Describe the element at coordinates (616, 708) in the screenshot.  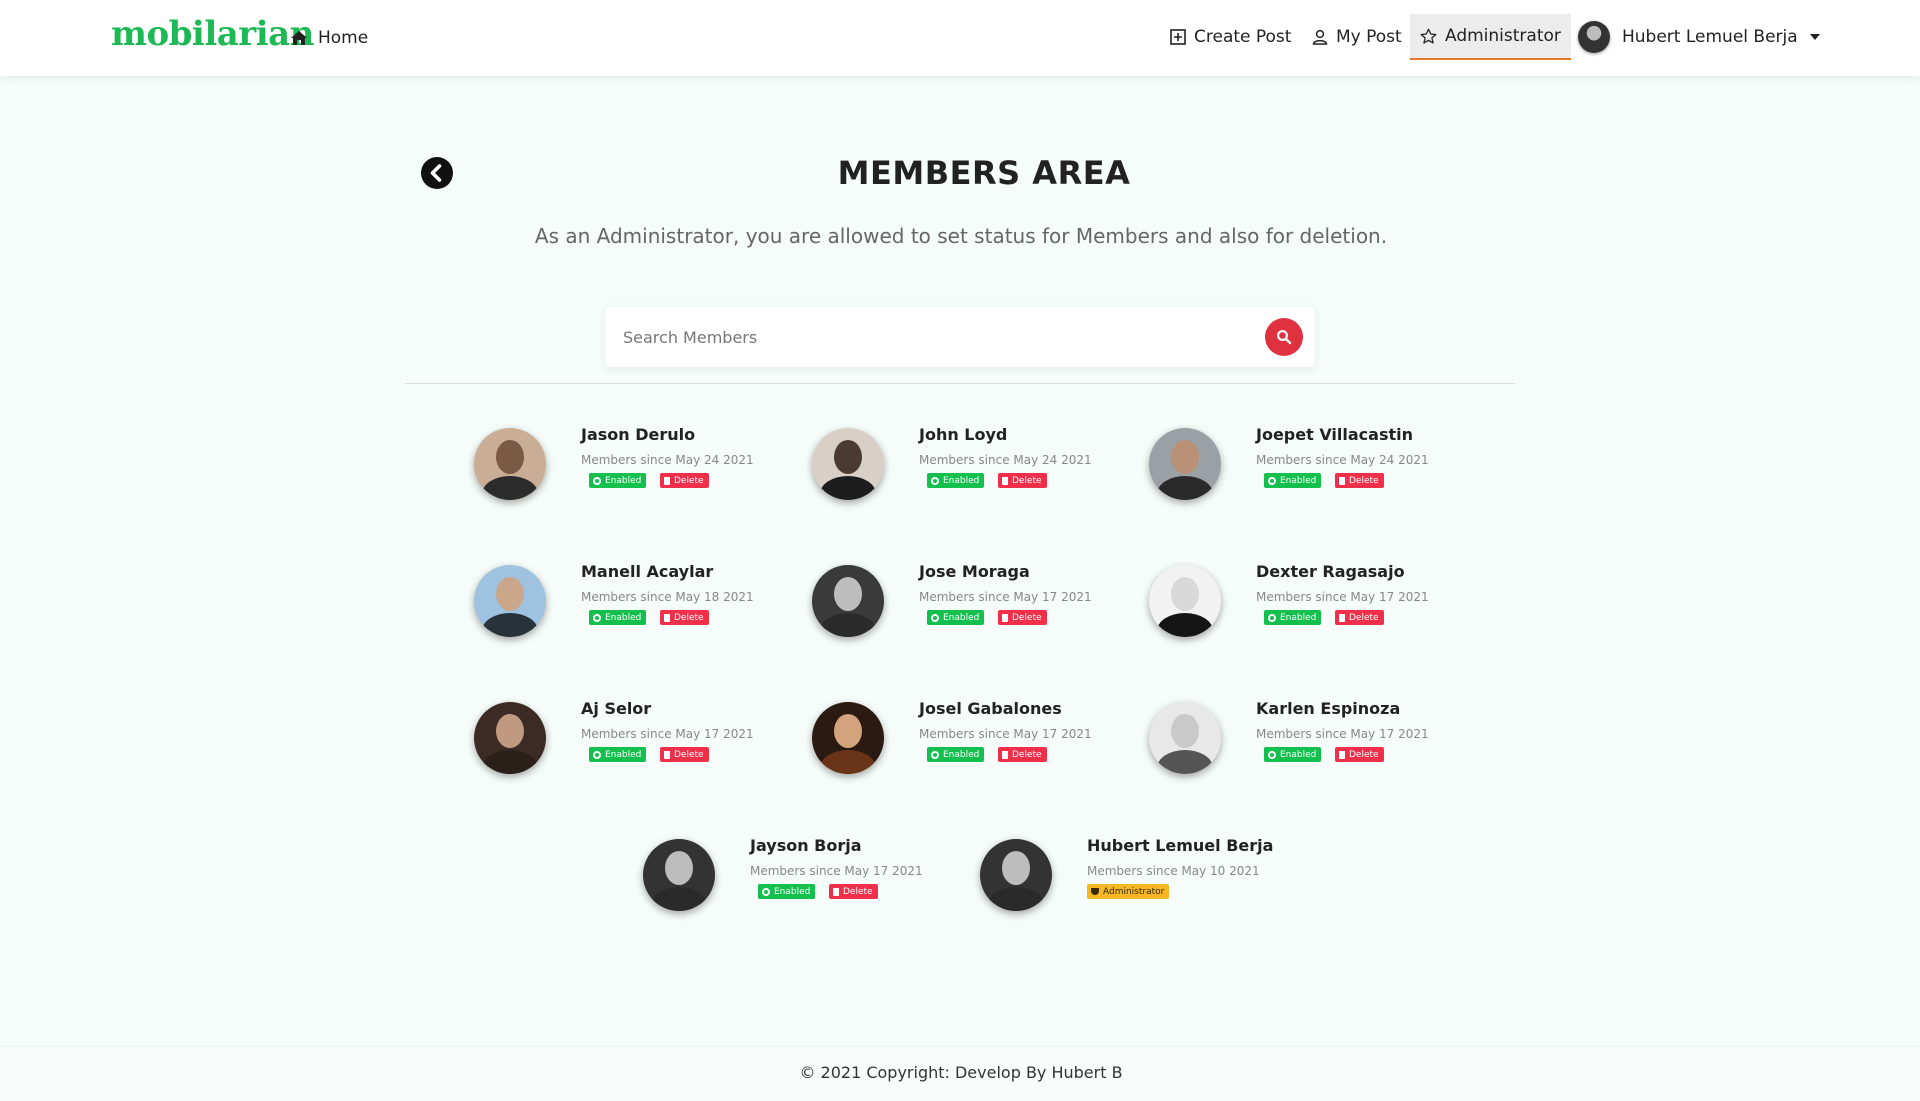
I see `member-name: Aj Selor` at that location.